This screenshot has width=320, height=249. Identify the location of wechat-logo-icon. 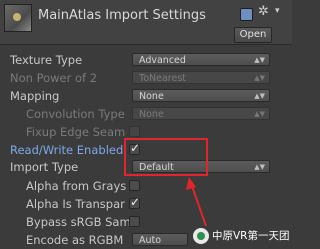
(201, 236).